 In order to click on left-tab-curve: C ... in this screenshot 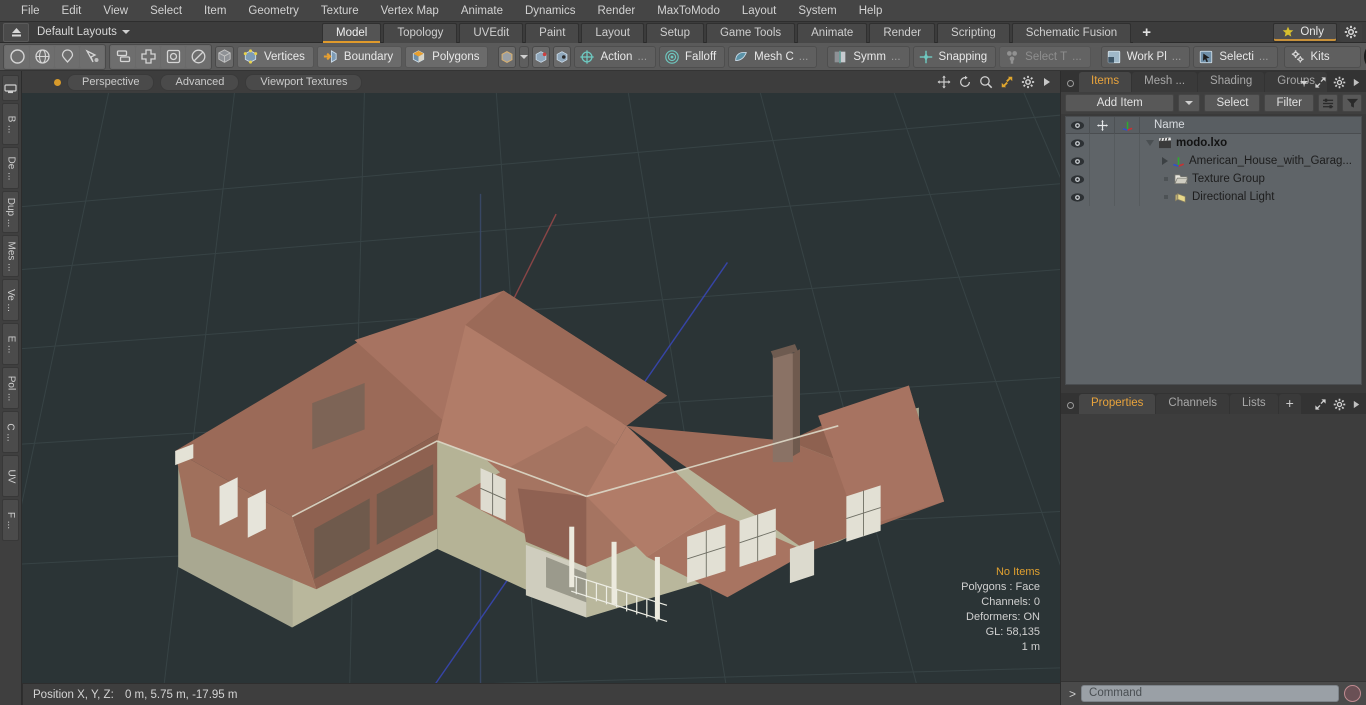, I will do `click(10, 432)`.